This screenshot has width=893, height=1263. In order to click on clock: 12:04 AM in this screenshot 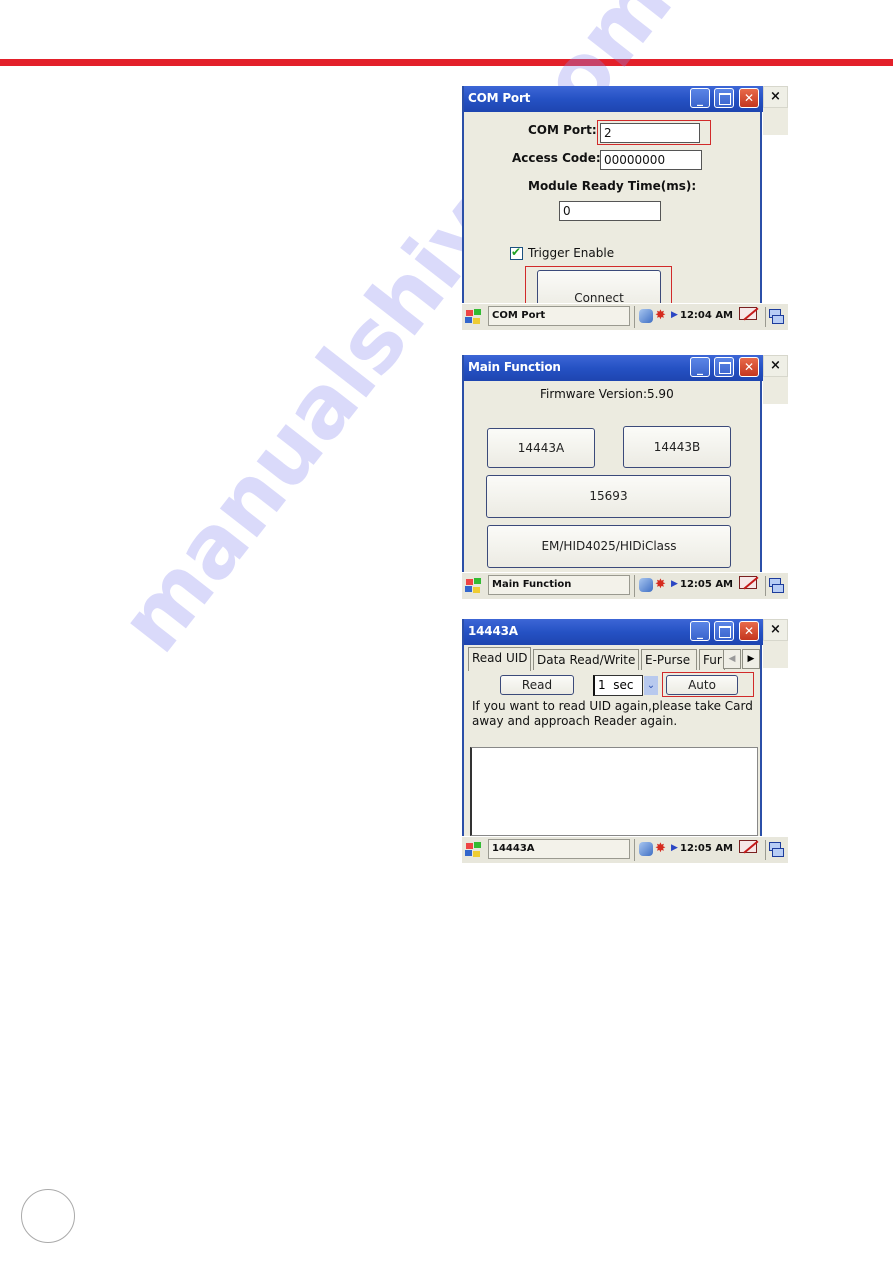, I will do `click(706, 315)`.